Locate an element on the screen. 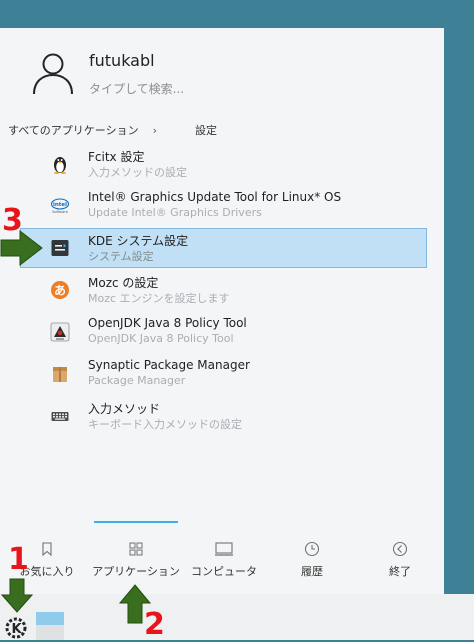 The height and width of the screenshot is (642, 474). svg-text: あ is located at coordinates (60, 291).